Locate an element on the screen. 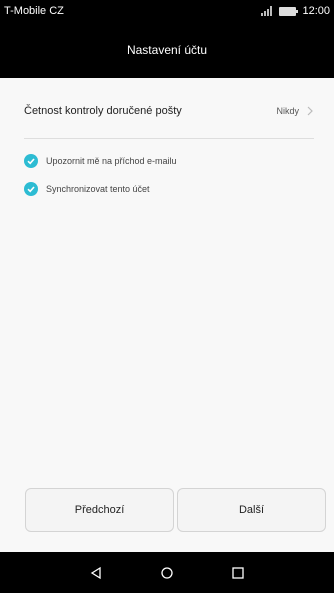 The height and width of the screenshot is (593, 334). footer-buttons: Předchozí Další is located at coordinates (167, 512).